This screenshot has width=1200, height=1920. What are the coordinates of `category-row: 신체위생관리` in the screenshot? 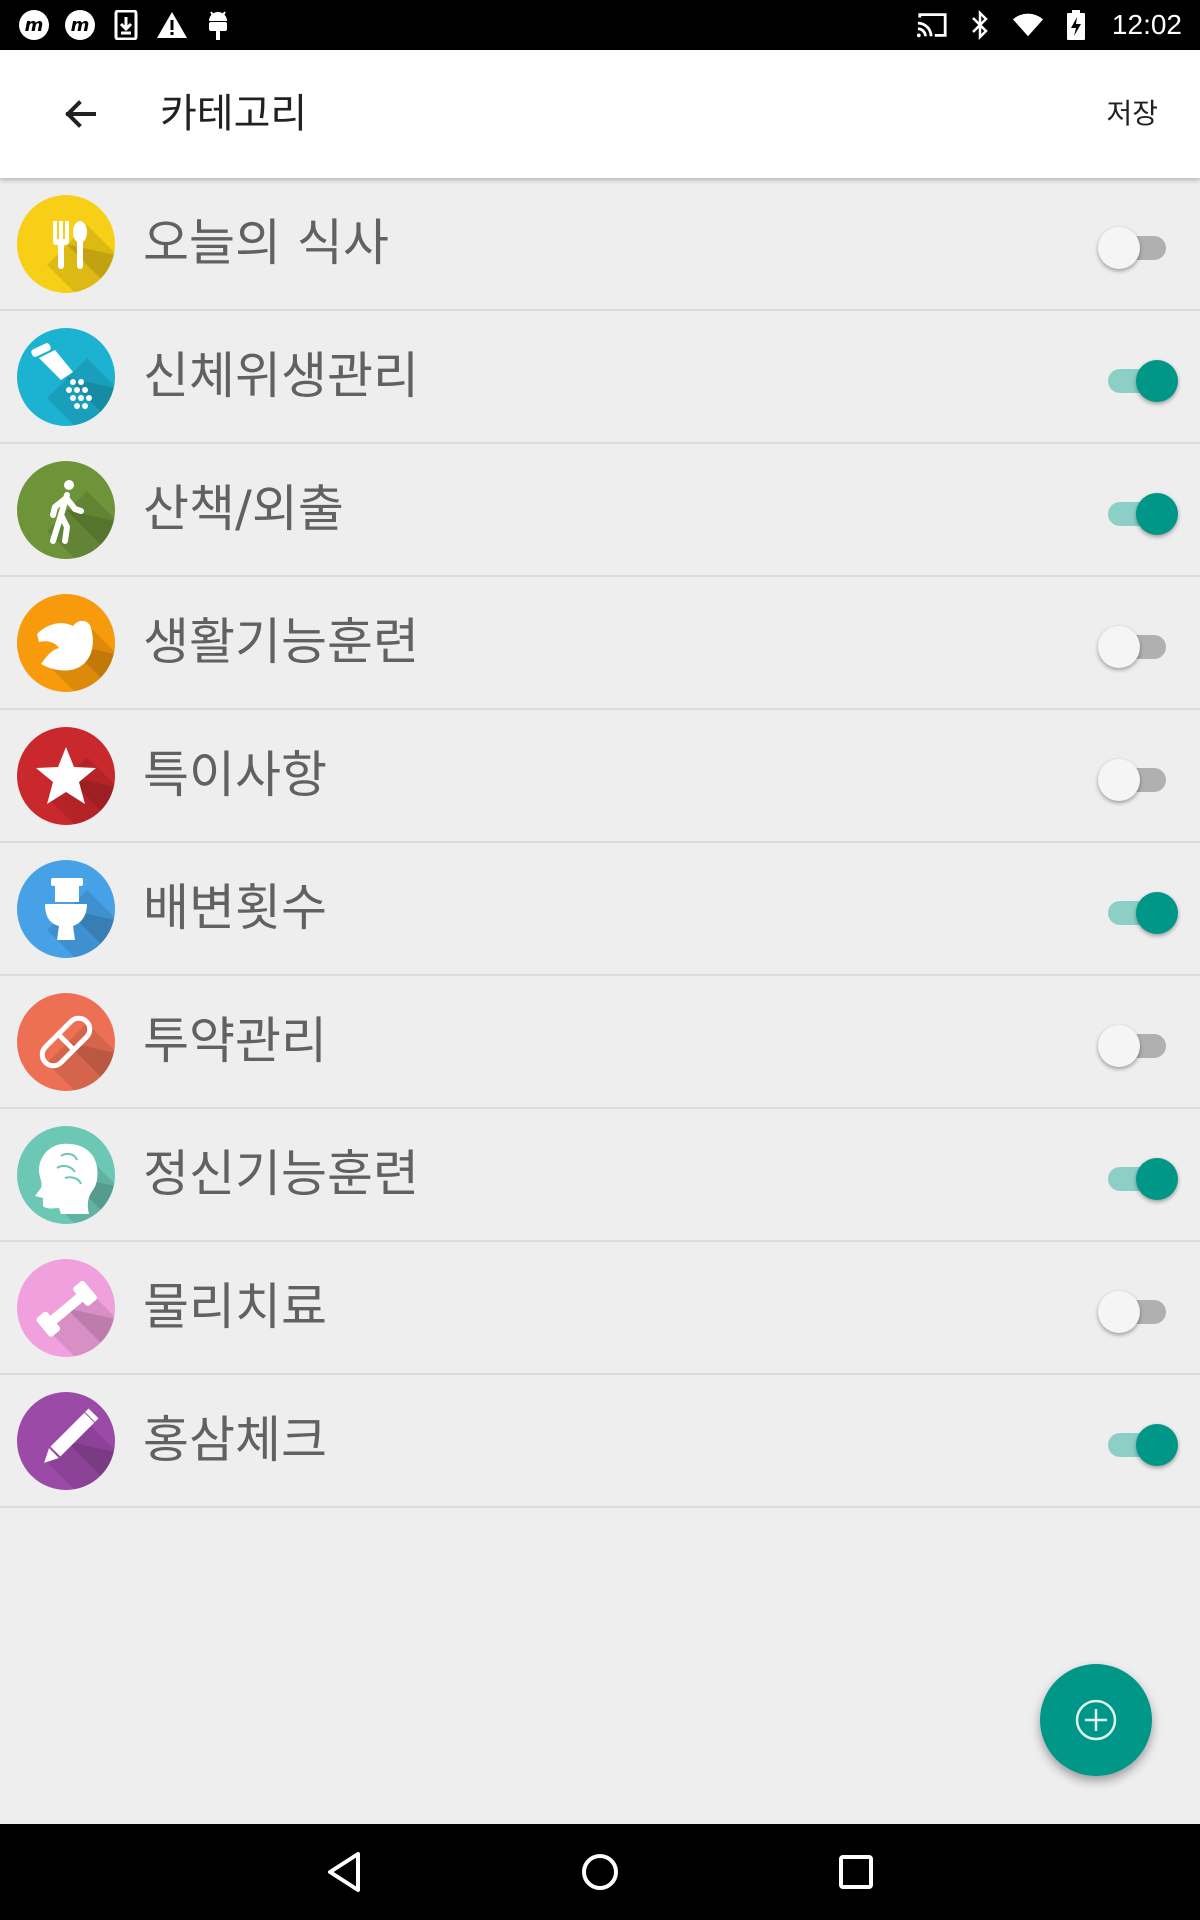 It's located at (600, 377).